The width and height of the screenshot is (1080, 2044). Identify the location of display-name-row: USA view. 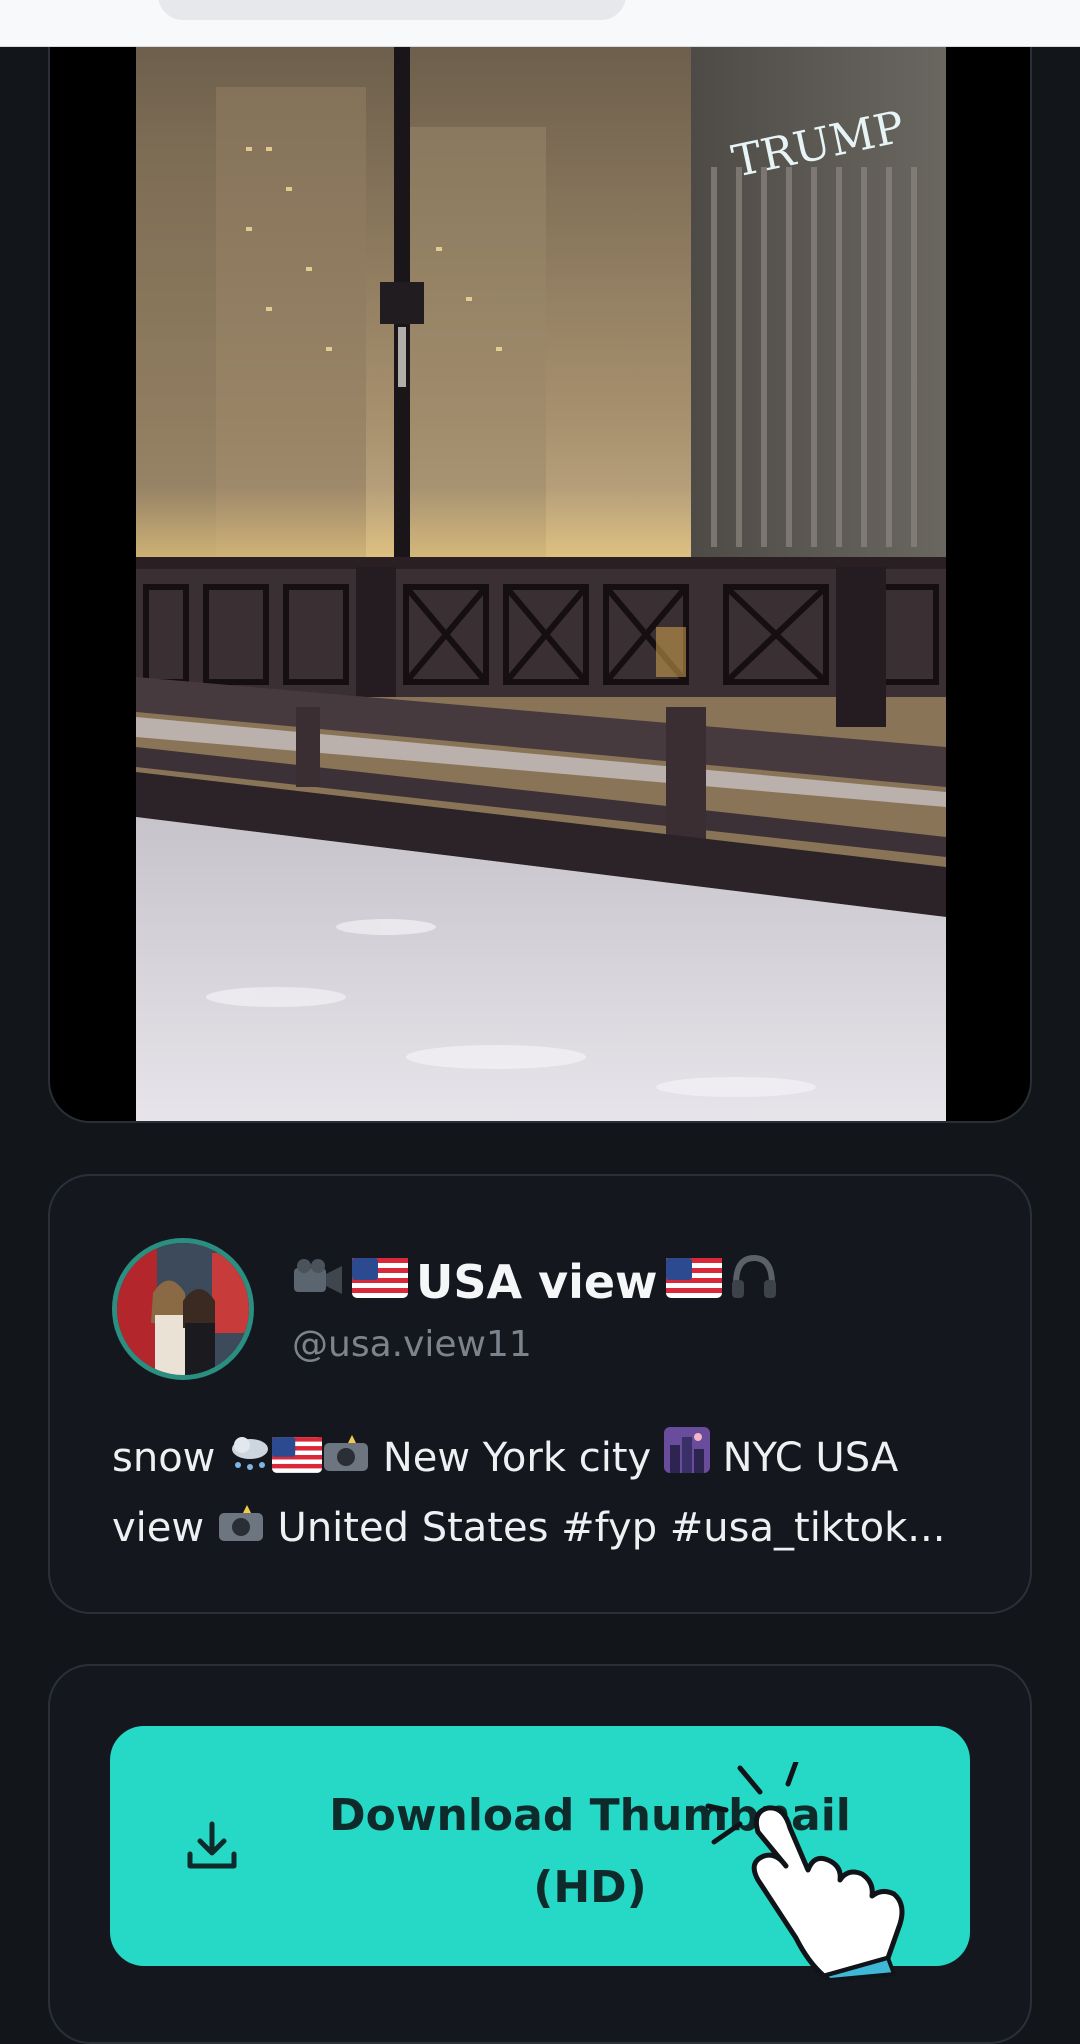
(535, 1281).